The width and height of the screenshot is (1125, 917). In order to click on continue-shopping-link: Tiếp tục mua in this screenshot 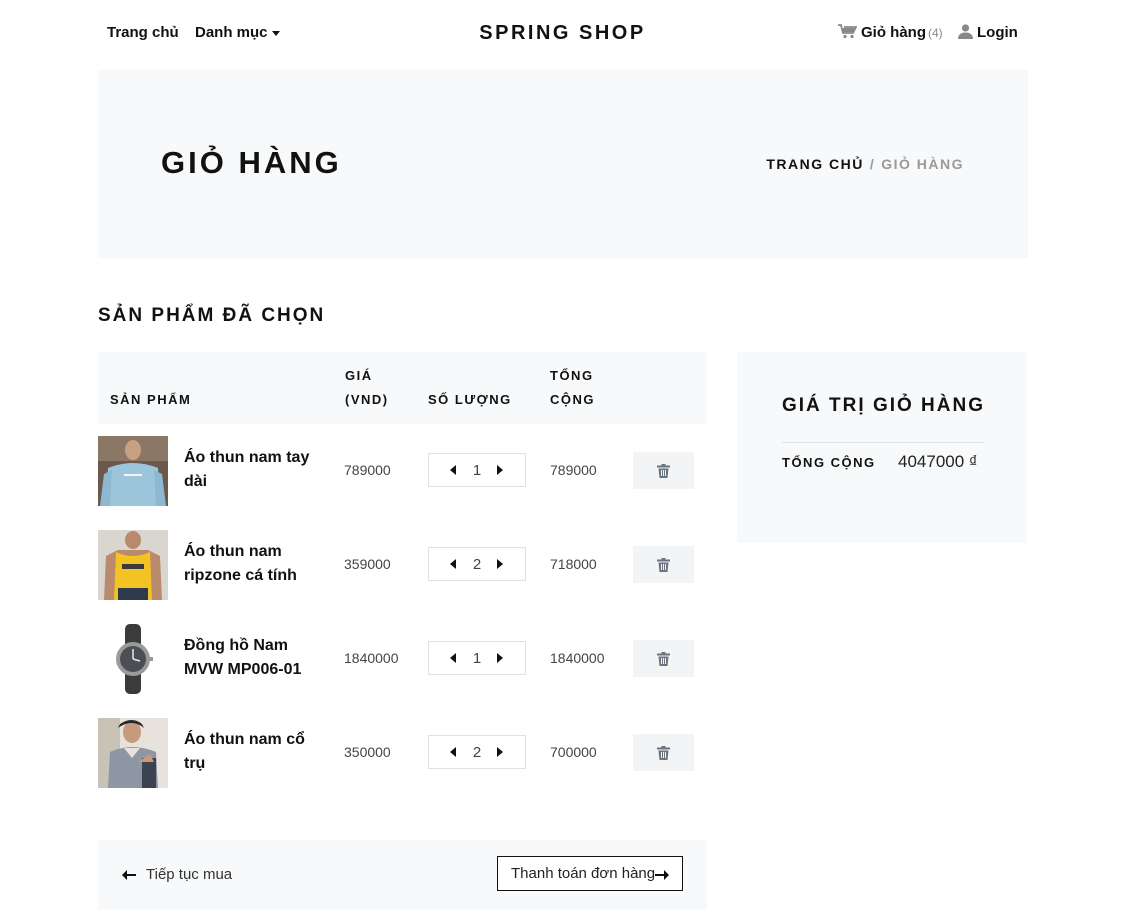, I will do `click(177, 874)`.